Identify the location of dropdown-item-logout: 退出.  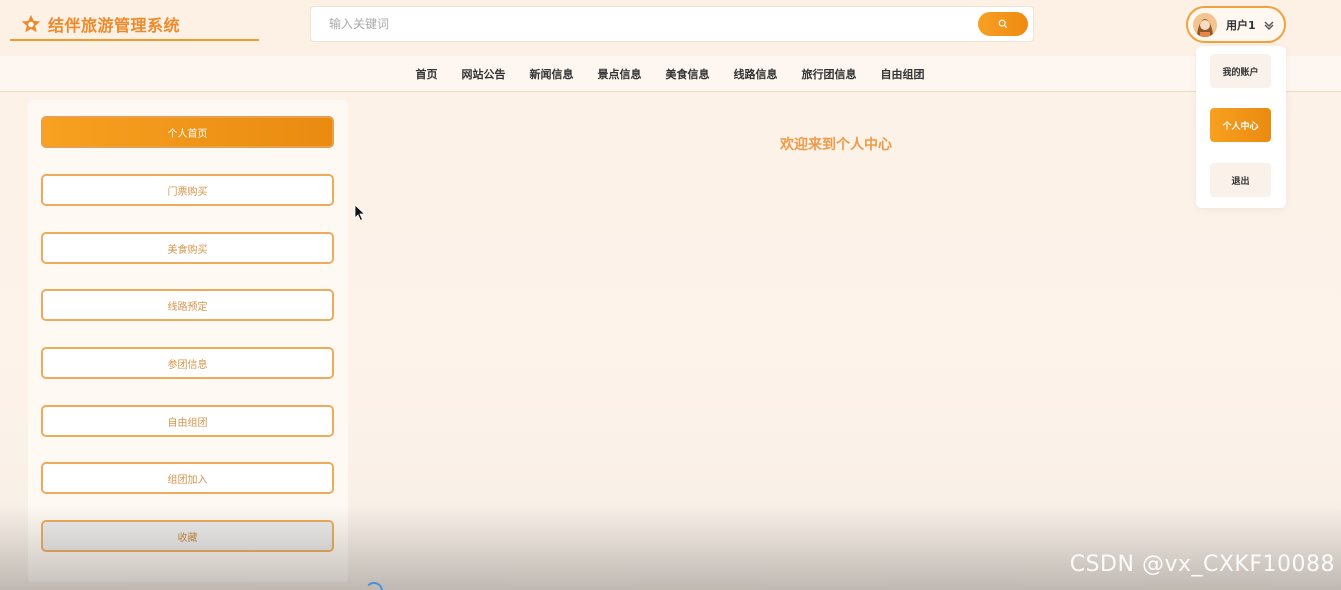
(1240, 180).